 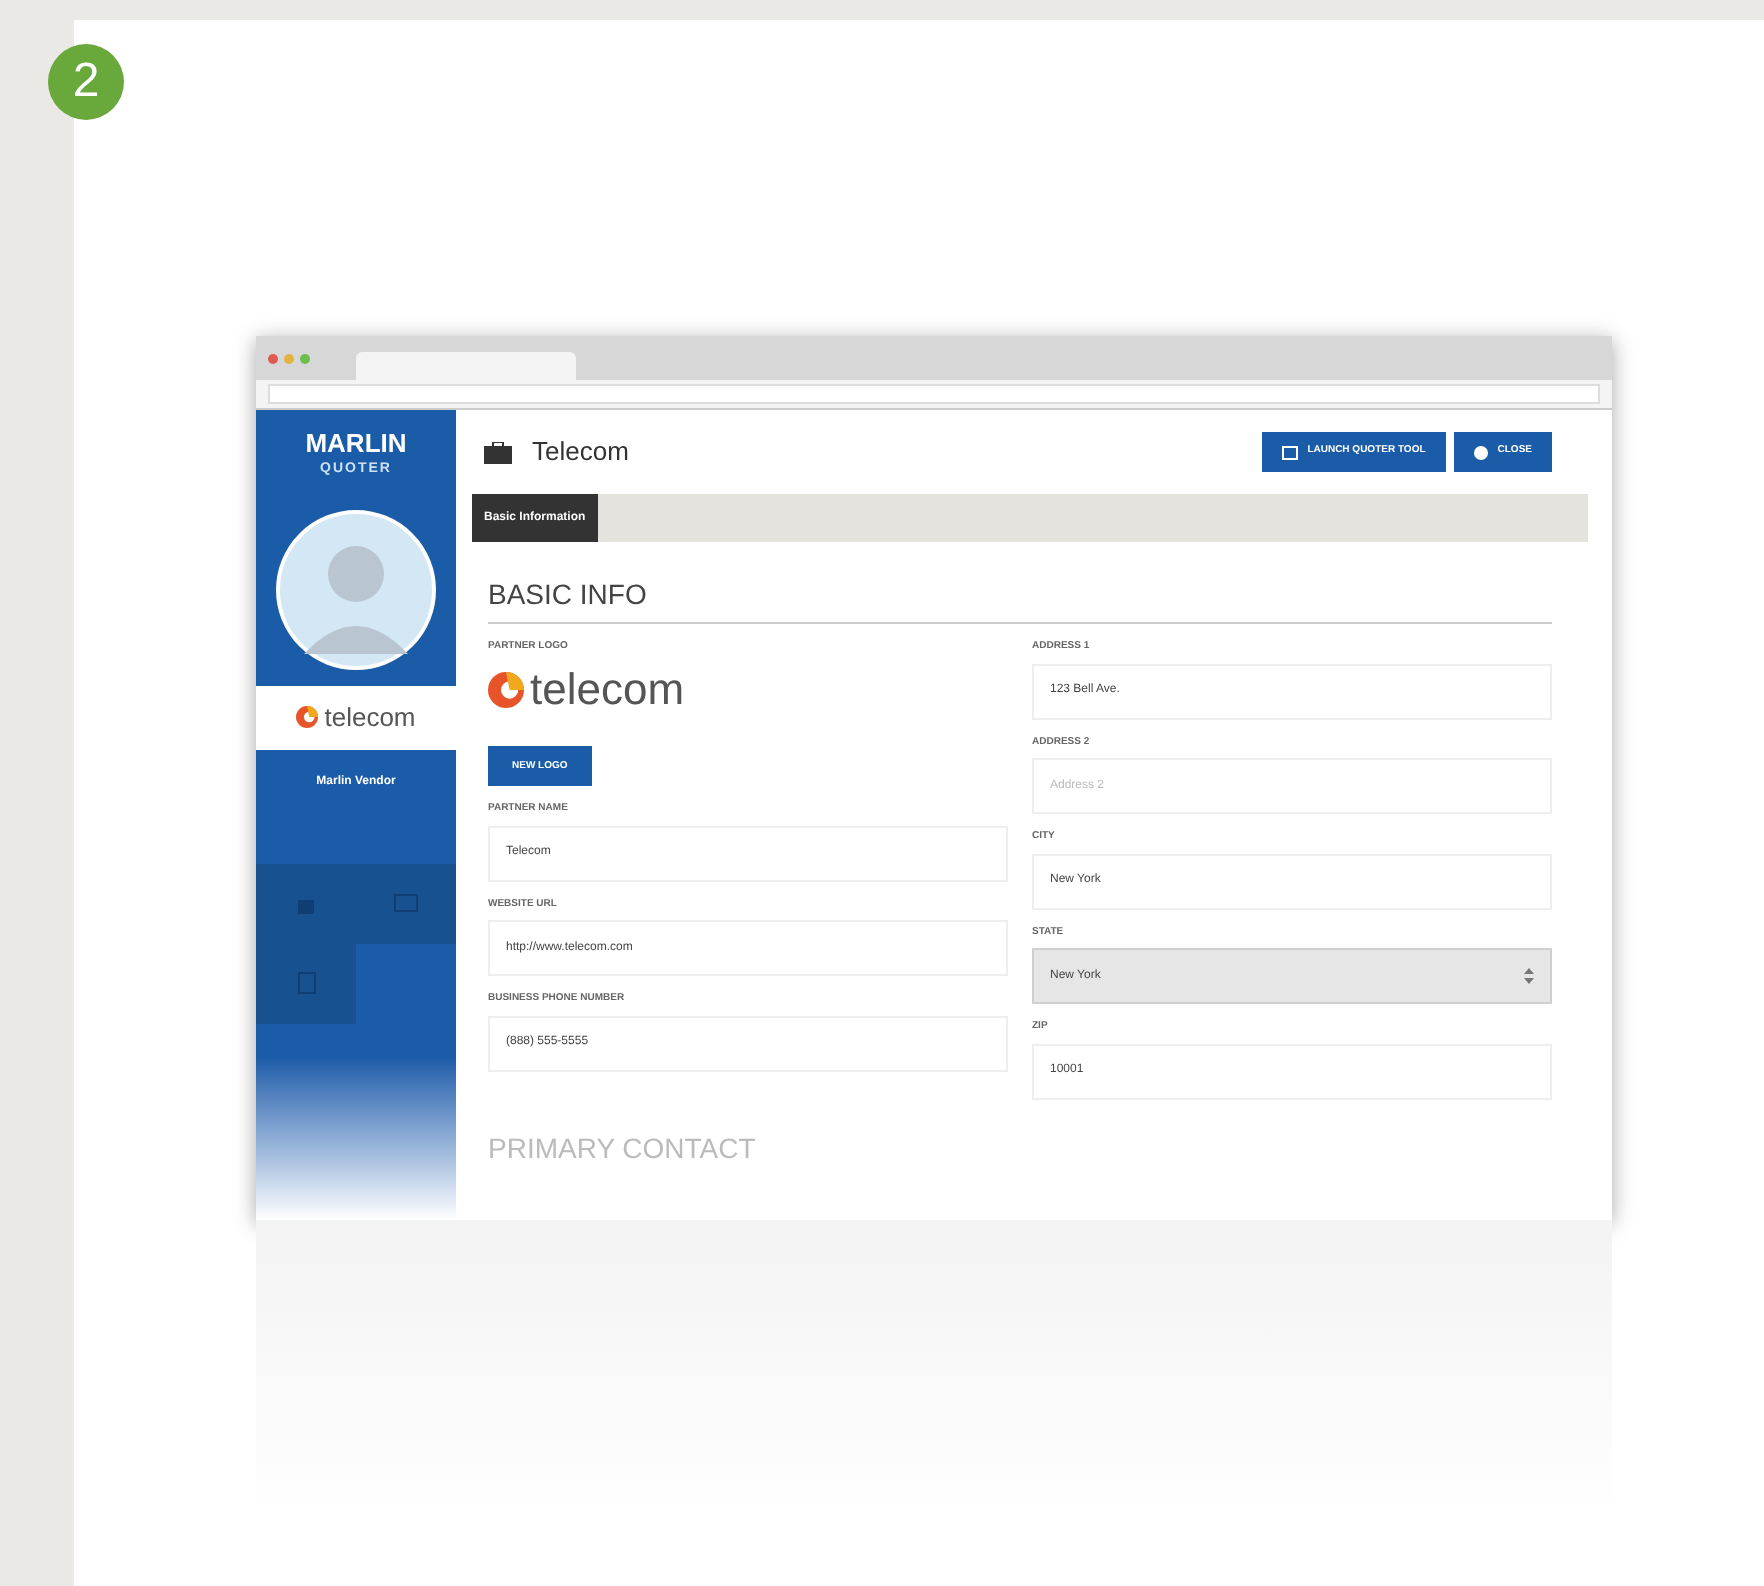 What do you see at coordinates (1289, 452) in the screenshot?
I see `window-icon` at bounding box center [1289, 452].